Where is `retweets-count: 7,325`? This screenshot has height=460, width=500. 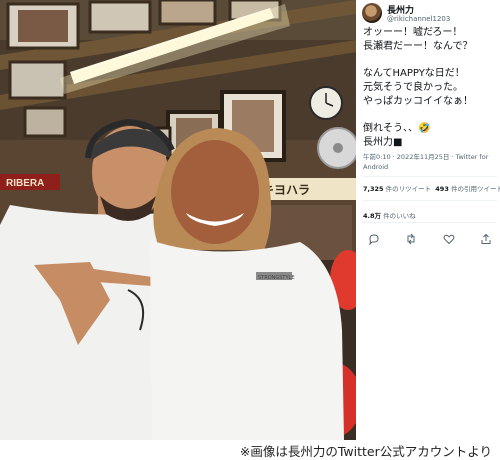 retweets-count: 7,325 is located at coordinates (373, 189).